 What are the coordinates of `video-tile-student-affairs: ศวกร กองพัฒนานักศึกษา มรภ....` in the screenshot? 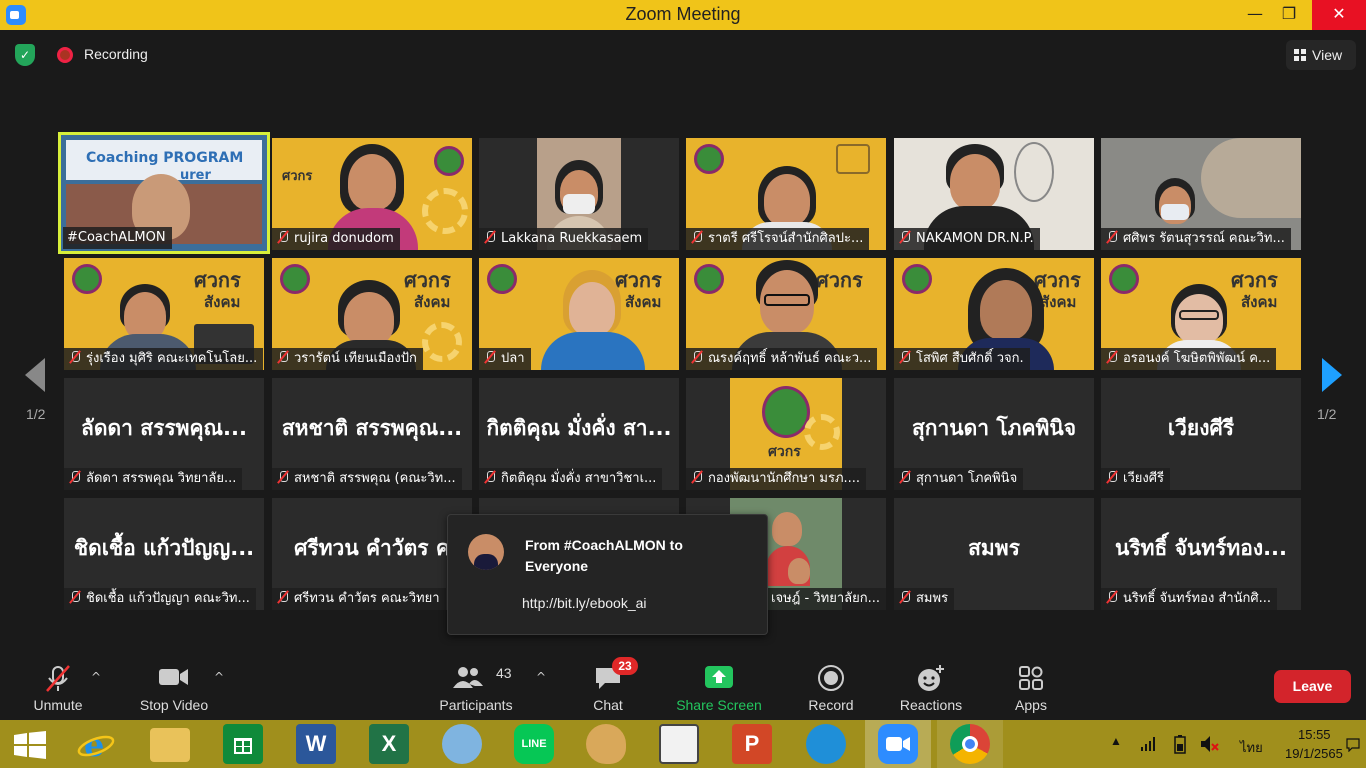 It's located at (786, 434).